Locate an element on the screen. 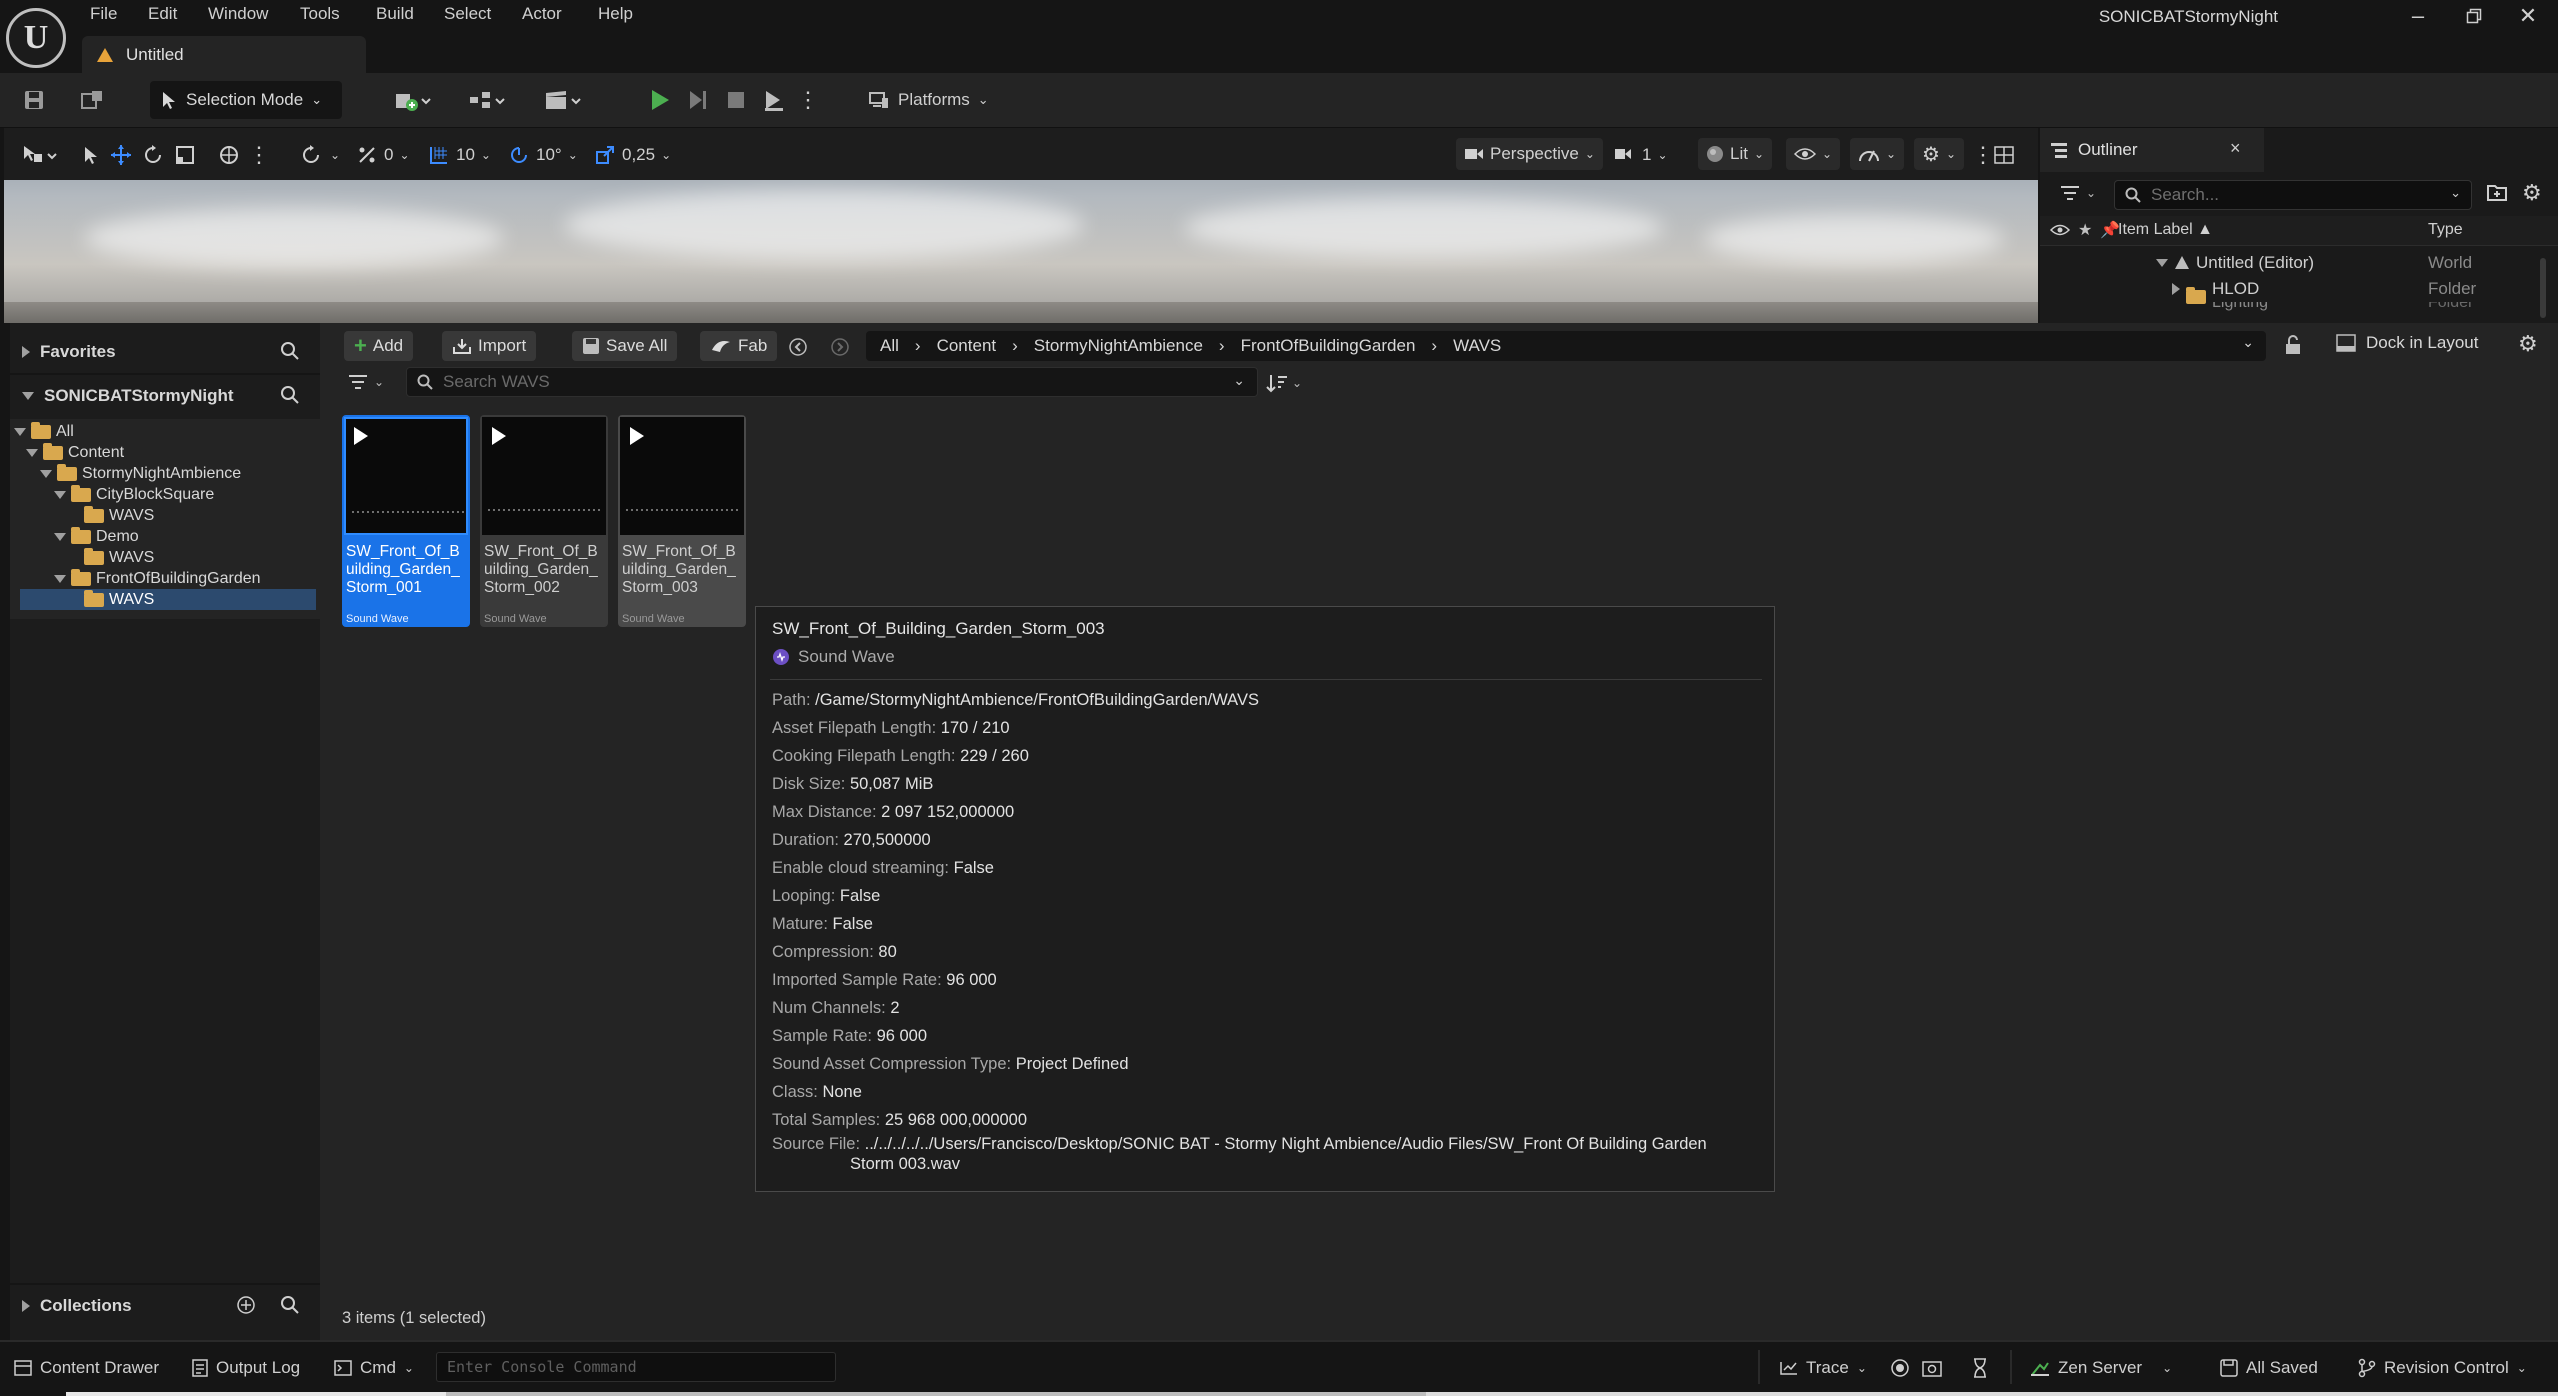  tree-item-cityblocksquare: CityBlockSquare is located at coordinates (204, 494).